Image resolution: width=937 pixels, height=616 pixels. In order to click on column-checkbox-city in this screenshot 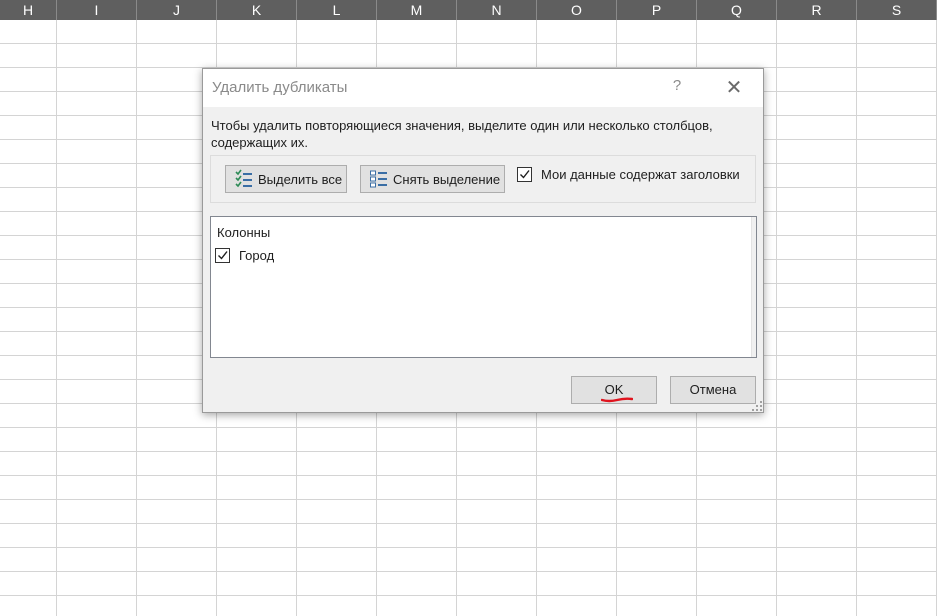, I will do `click(222, 255)`.